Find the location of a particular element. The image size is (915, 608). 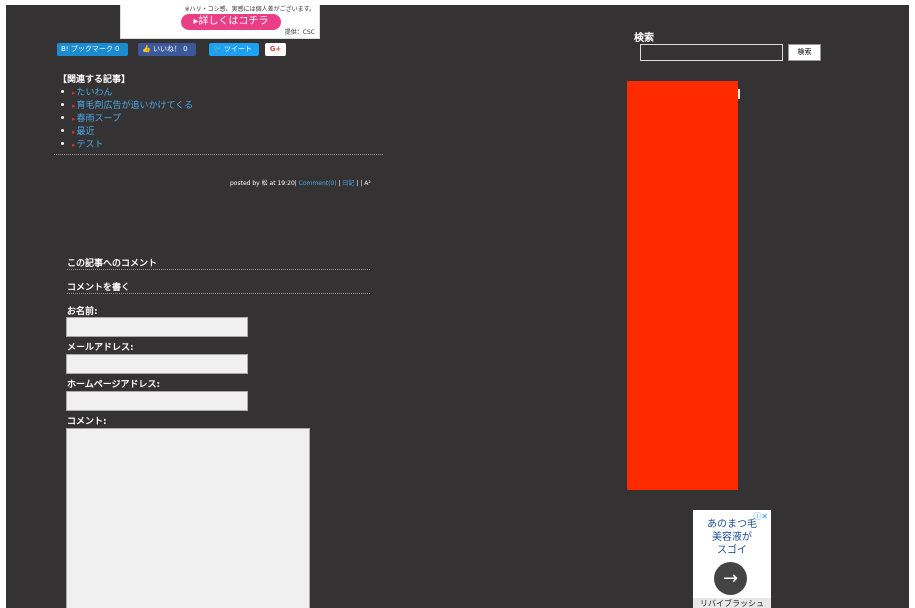

facebook-like-button: 👍 いいね！ 0 is located at coordinates (167, 49).